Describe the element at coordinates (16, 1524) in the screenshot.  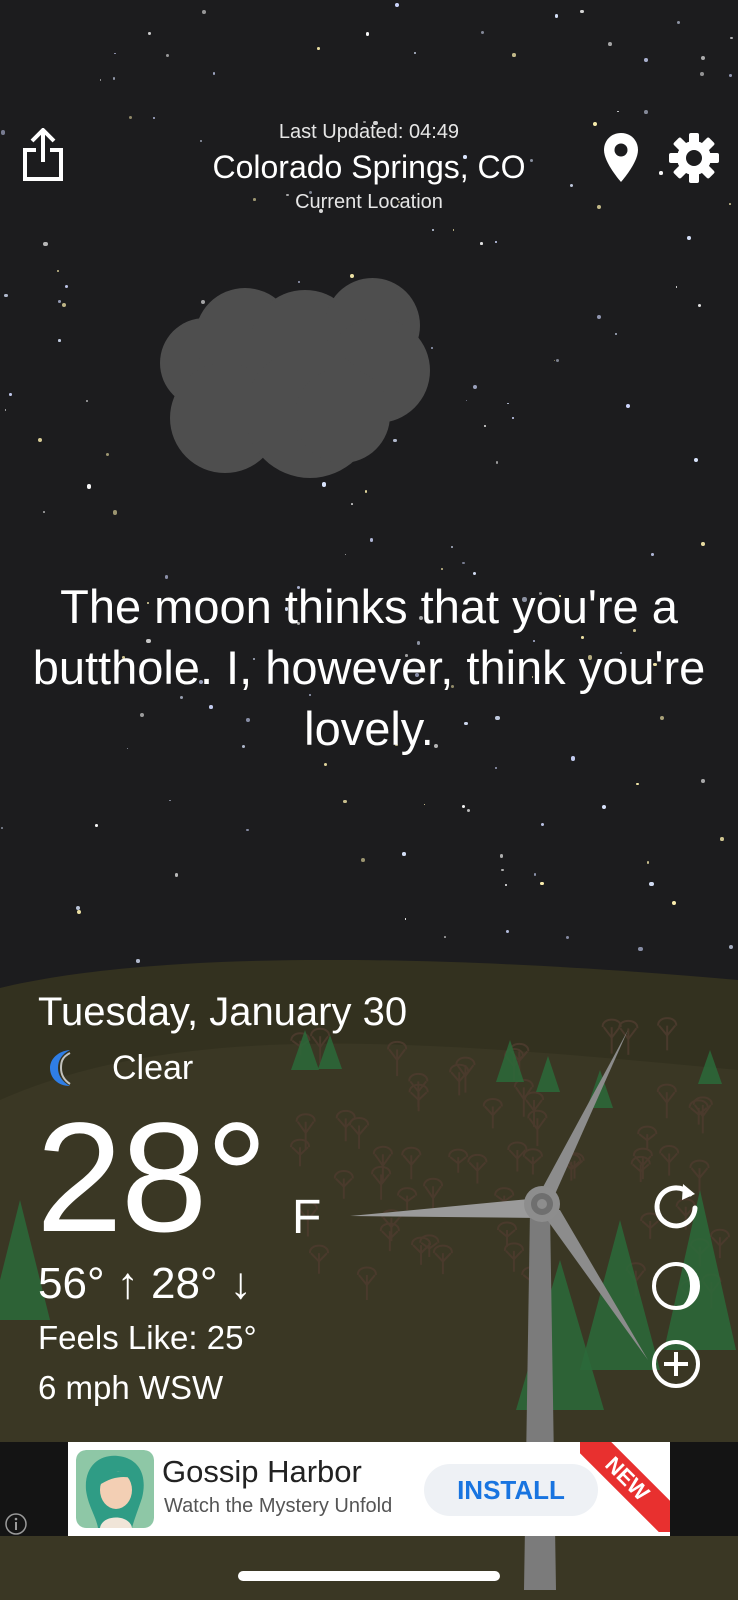
I see `ad-info-icon` at that location.